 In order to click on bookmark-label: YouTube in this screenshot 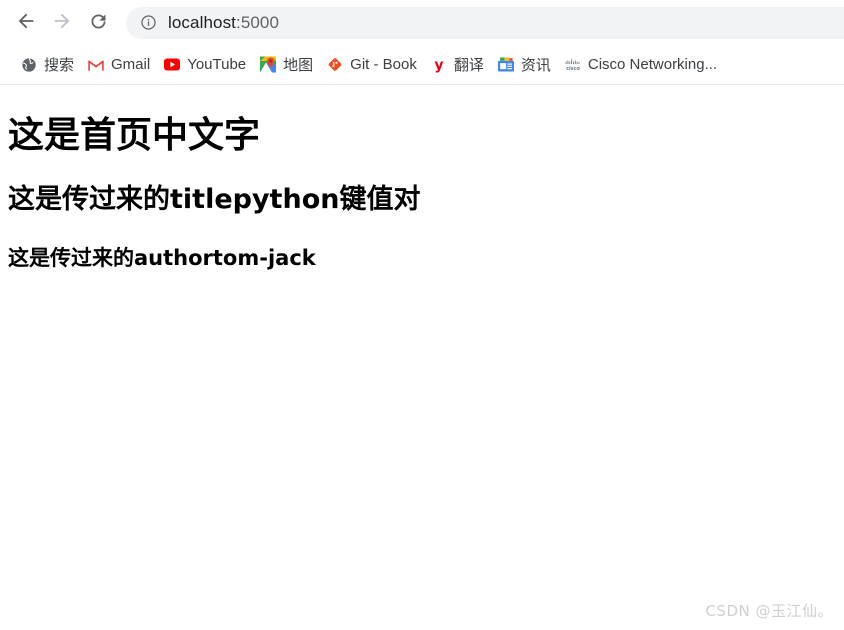, I will do `click(217, 64)`.